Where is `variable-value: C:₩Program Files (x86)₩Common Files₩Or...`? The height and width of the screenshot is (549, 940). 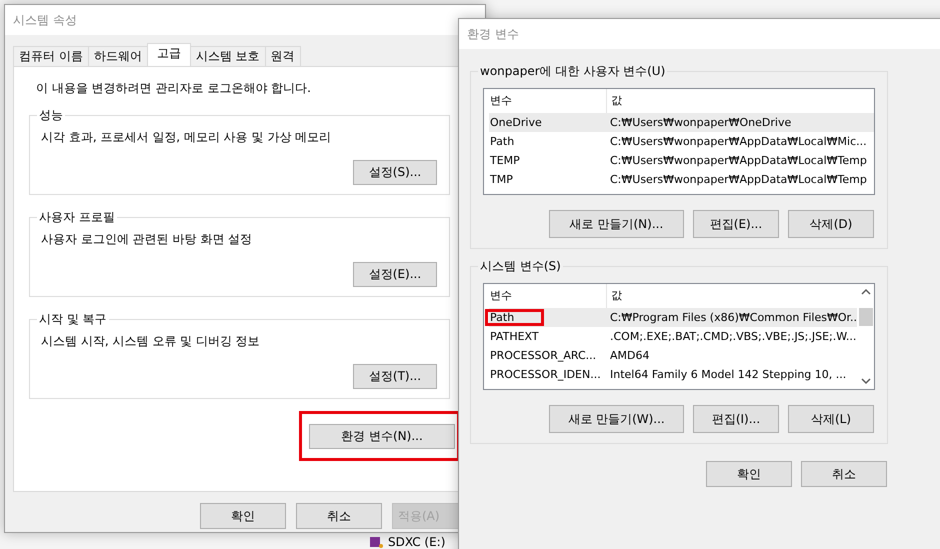
variable-value: C:₩Program Files (x86)₩Common Files₩Or... is located at coordinates (733, 317).